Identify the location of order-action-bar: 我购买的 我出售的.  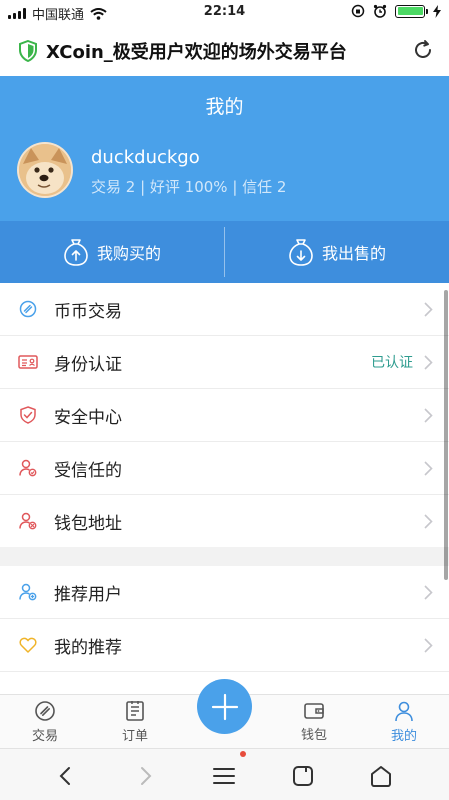
(224, 252).